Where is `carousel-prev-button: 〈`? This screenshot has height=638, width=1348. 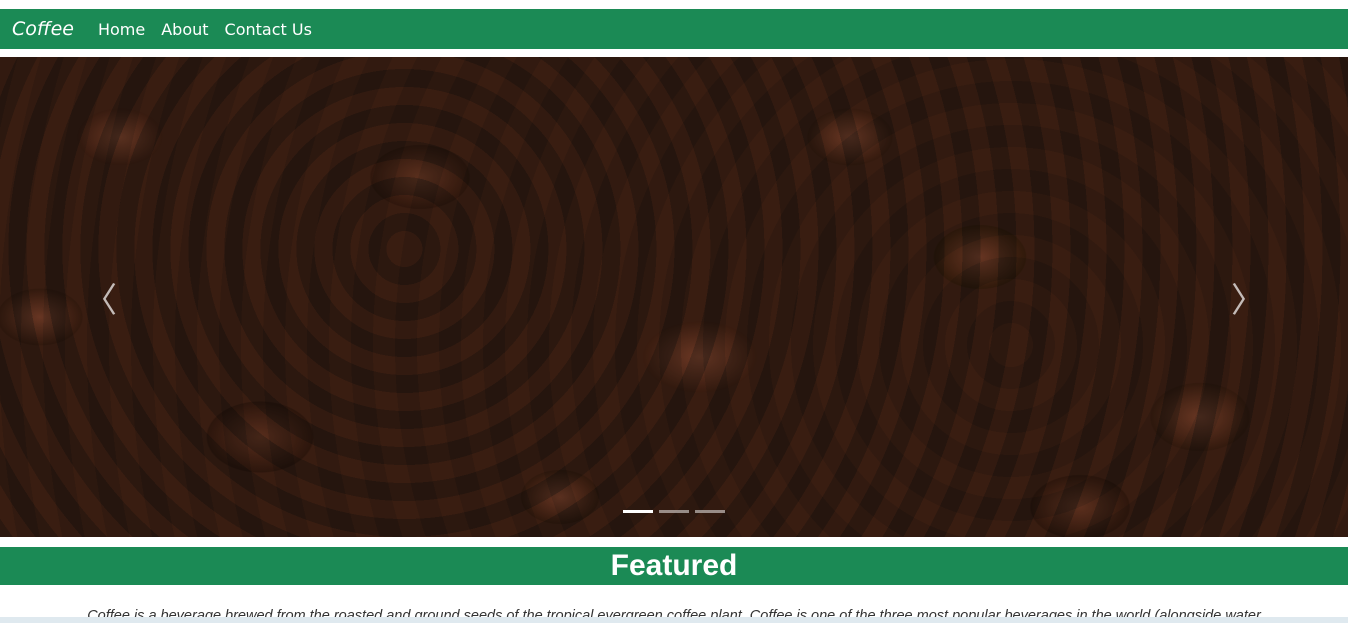
carousel-prev-button: 〈 is located at coordinates (100, 297).